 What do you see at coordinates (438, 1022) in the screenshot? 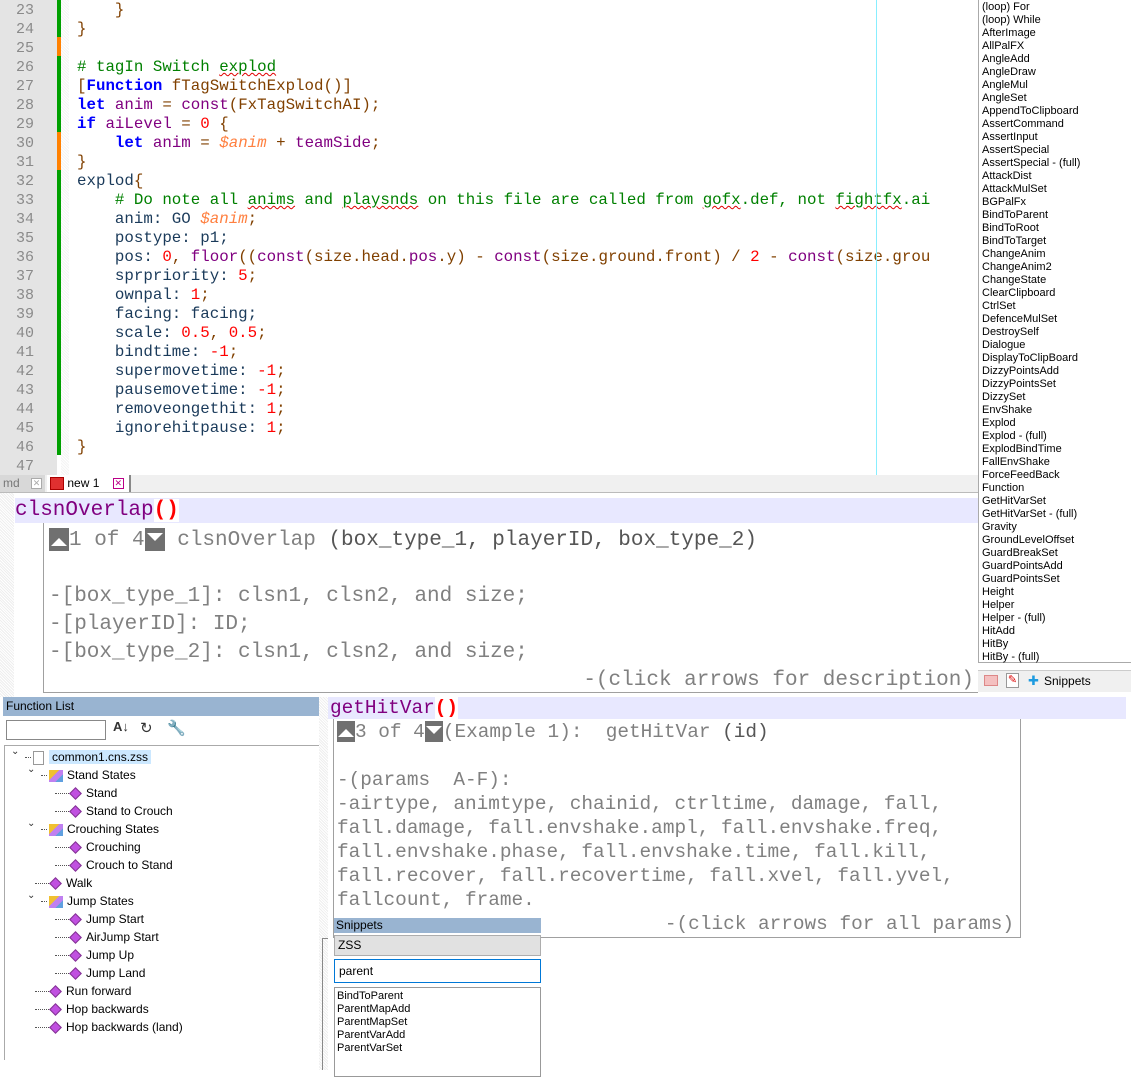
I see `snippet-result: ParentMapSet` at bounding box center [438, 1022].